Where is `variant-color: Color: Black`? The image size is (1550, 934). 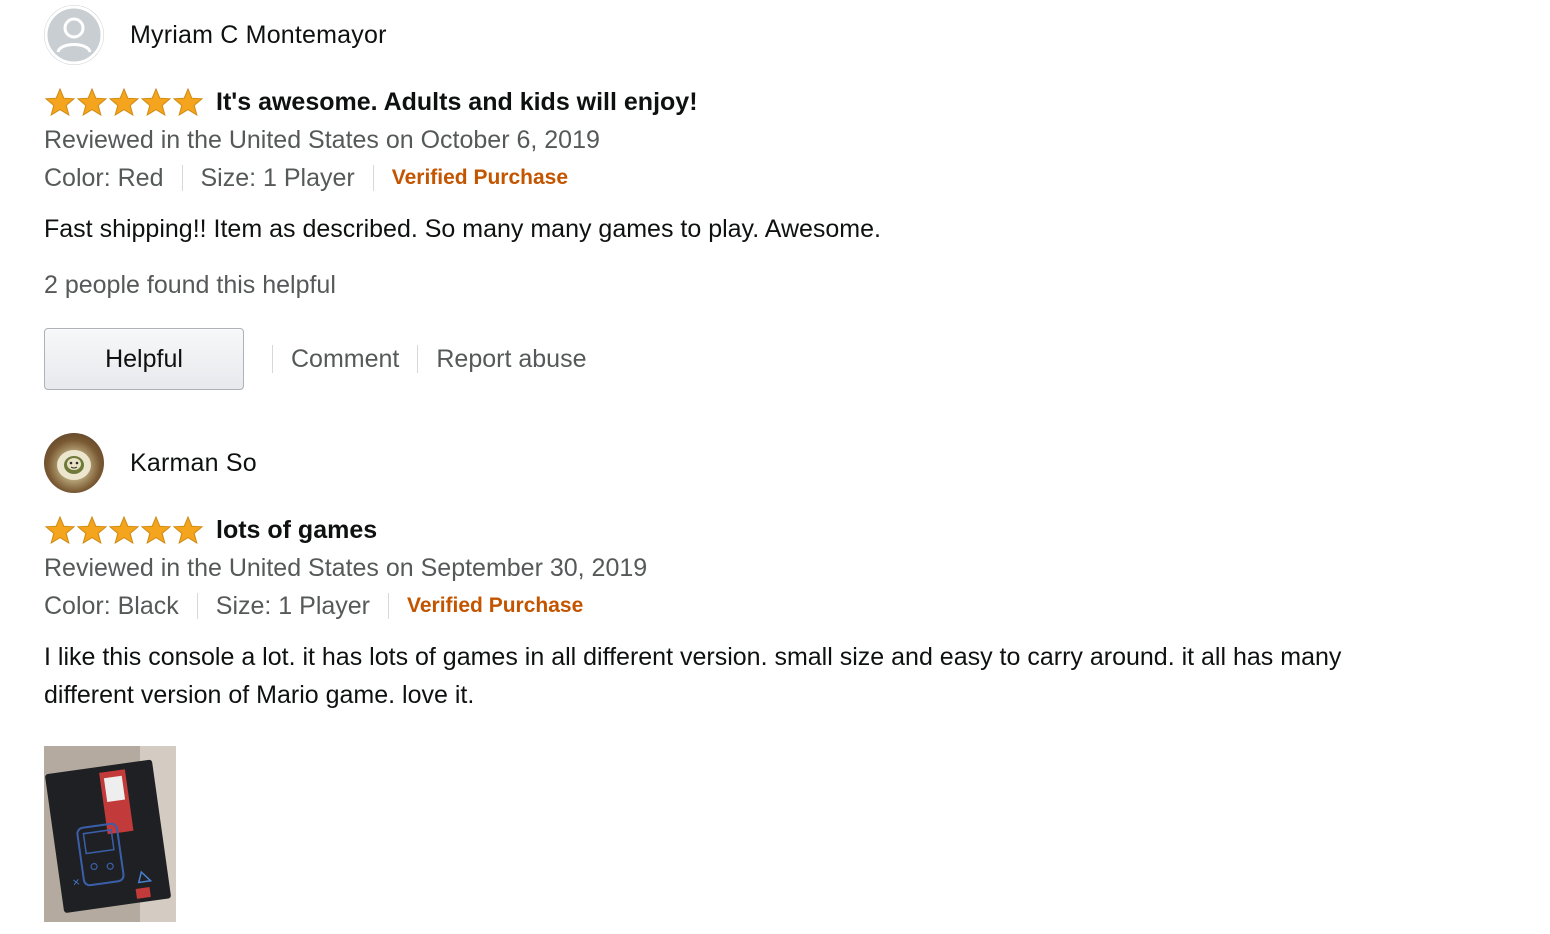 variant-color: Color: Black is located at coordinates (111, 606).